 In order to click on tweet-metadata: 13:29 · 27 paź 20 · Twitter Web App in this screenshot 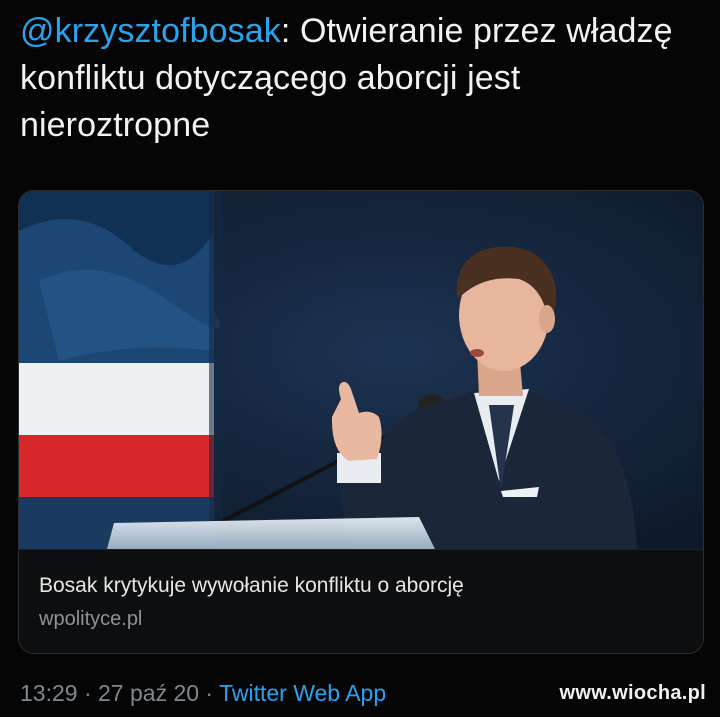, I will do `click(203, 693)`.